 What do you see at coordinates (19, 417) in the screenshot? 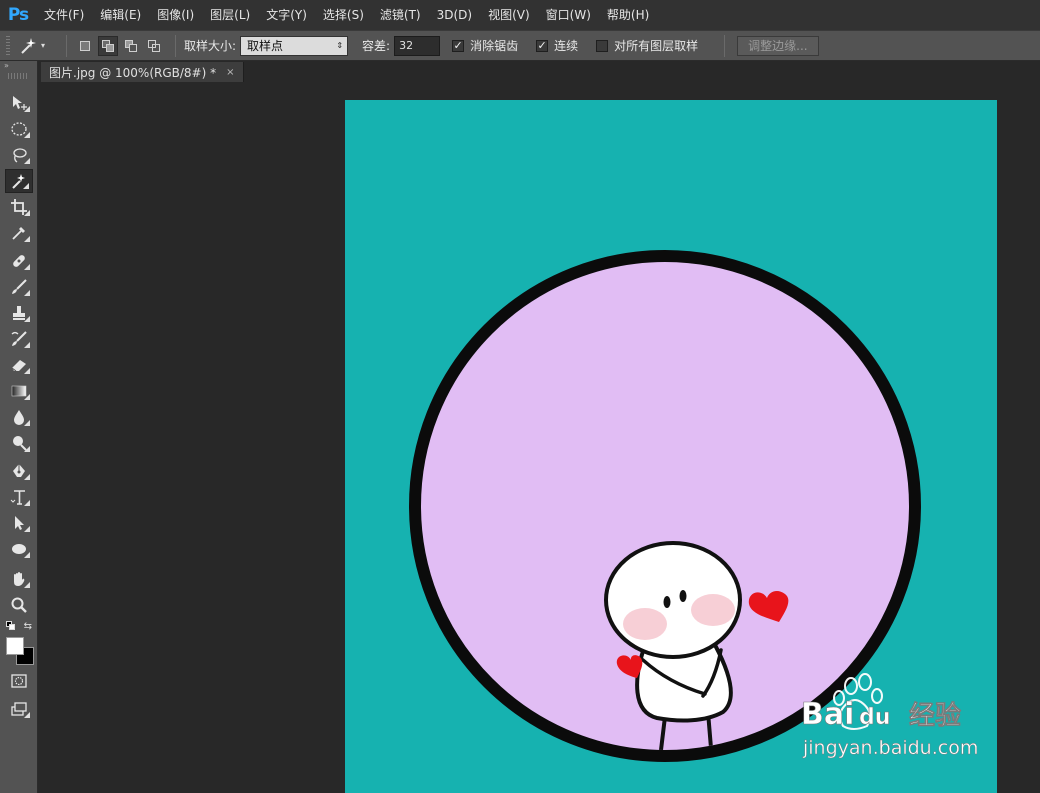
I see `blur-tool` at bounding box center [19, 417].